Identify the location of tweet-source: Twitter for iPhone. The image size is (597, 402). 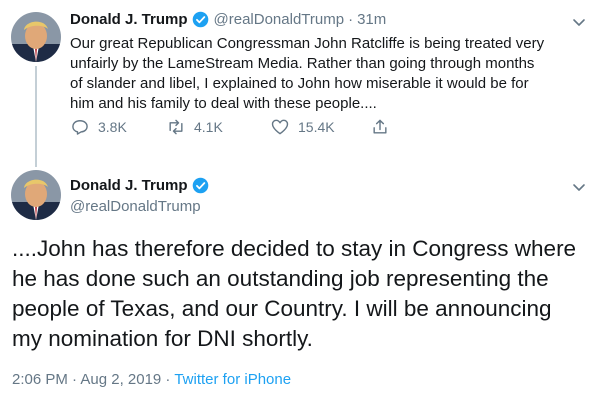
(232, 379).